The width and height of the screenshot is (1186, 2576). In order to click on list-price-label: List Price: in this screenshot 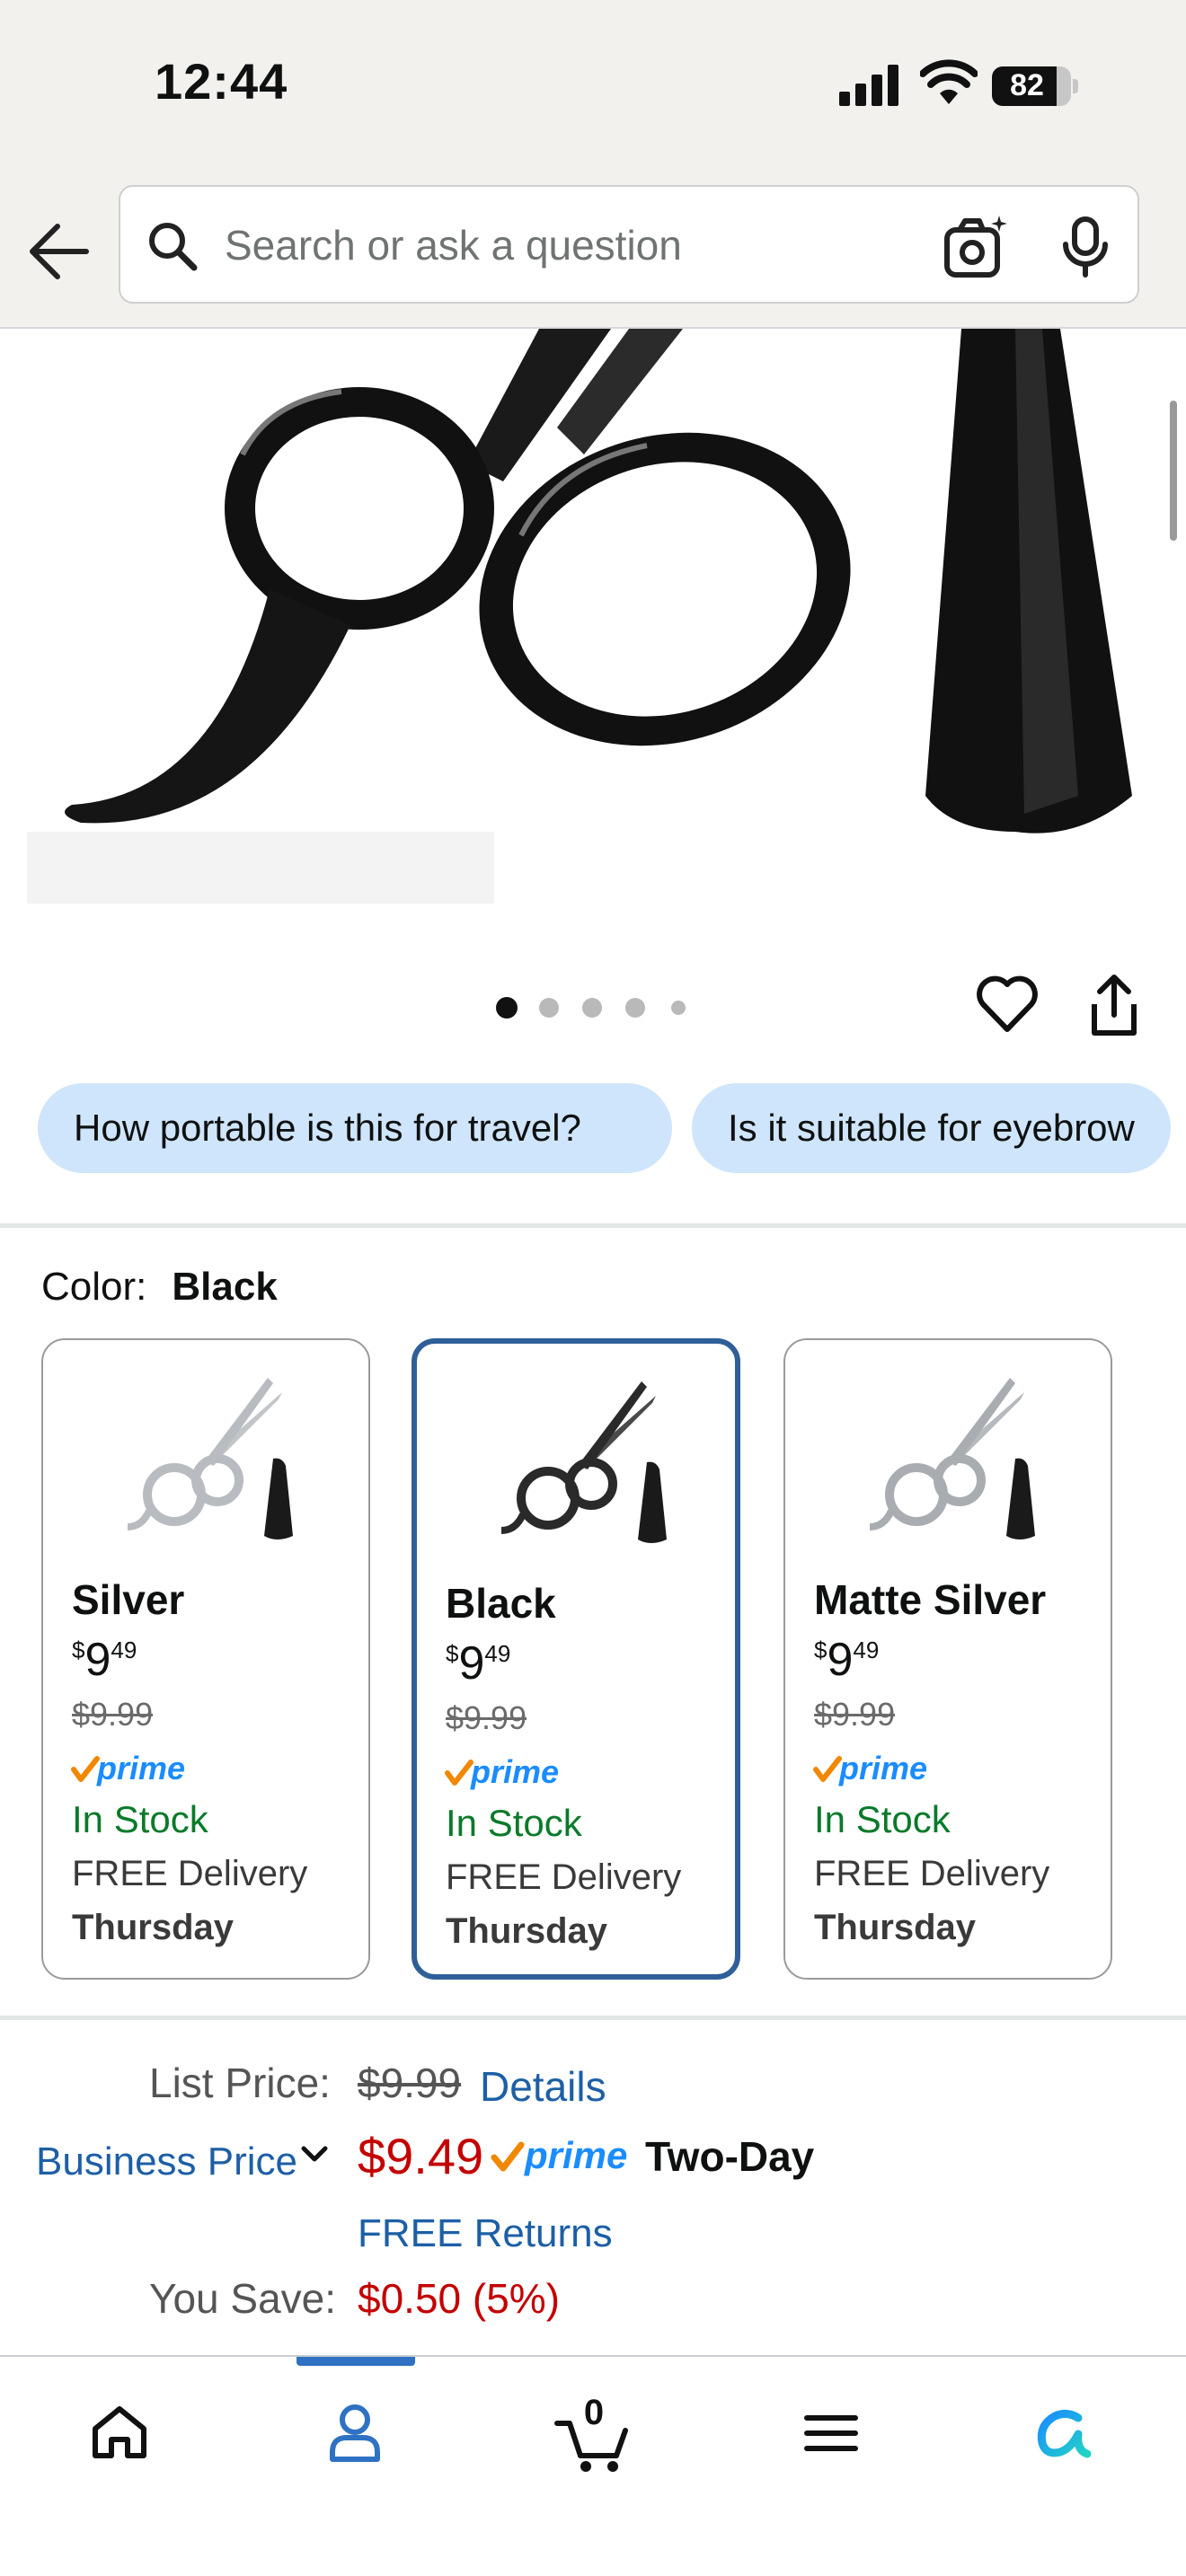, I will do `click(240, 2083)`.